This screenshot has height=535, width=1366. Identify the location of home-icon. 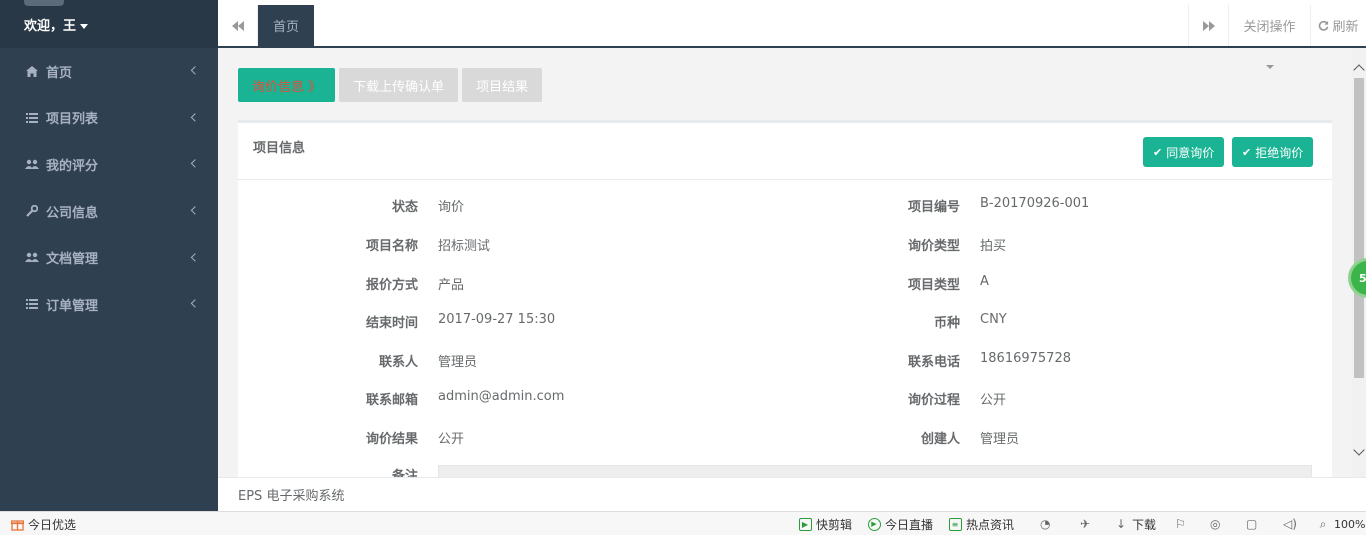
(32, 71).